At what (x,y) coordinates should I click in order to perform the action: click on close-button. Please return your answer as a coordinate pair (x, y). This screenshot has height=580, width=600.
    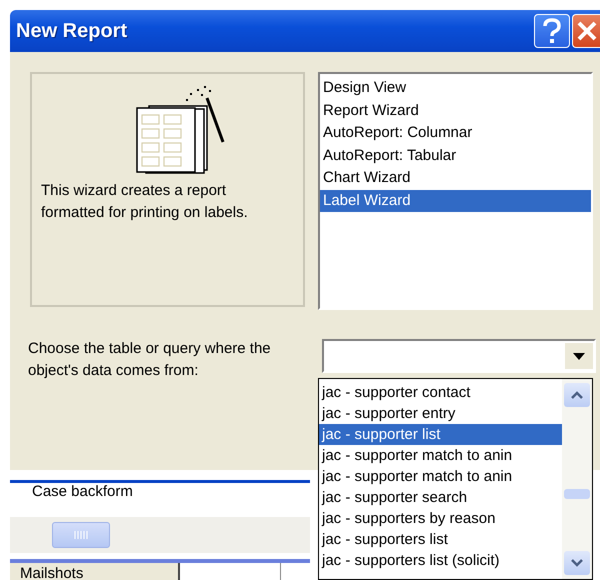
    Looking at the image, I should click on (586, 31).